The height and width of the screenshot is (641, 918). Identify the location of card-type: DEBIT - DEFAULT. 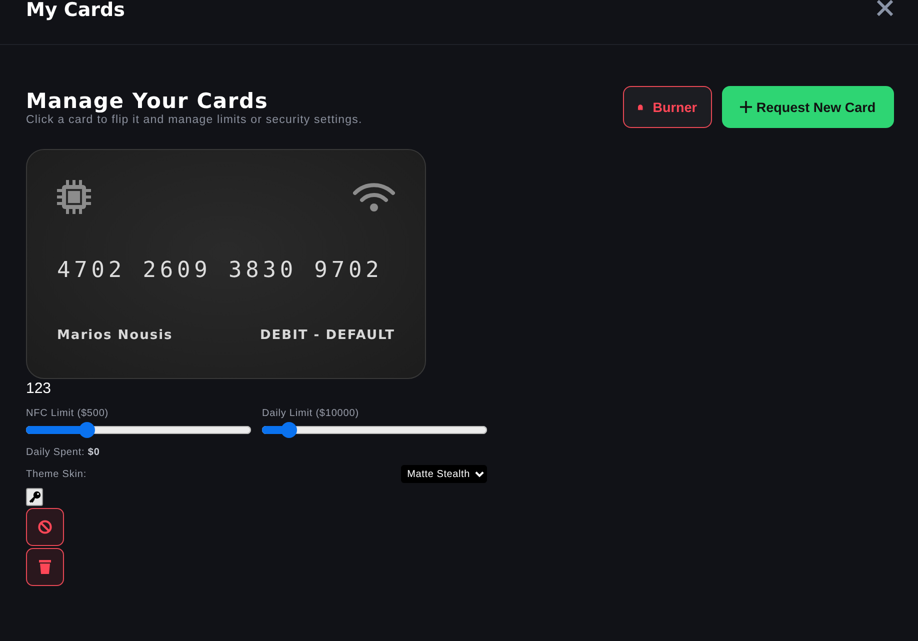
(327, 336).